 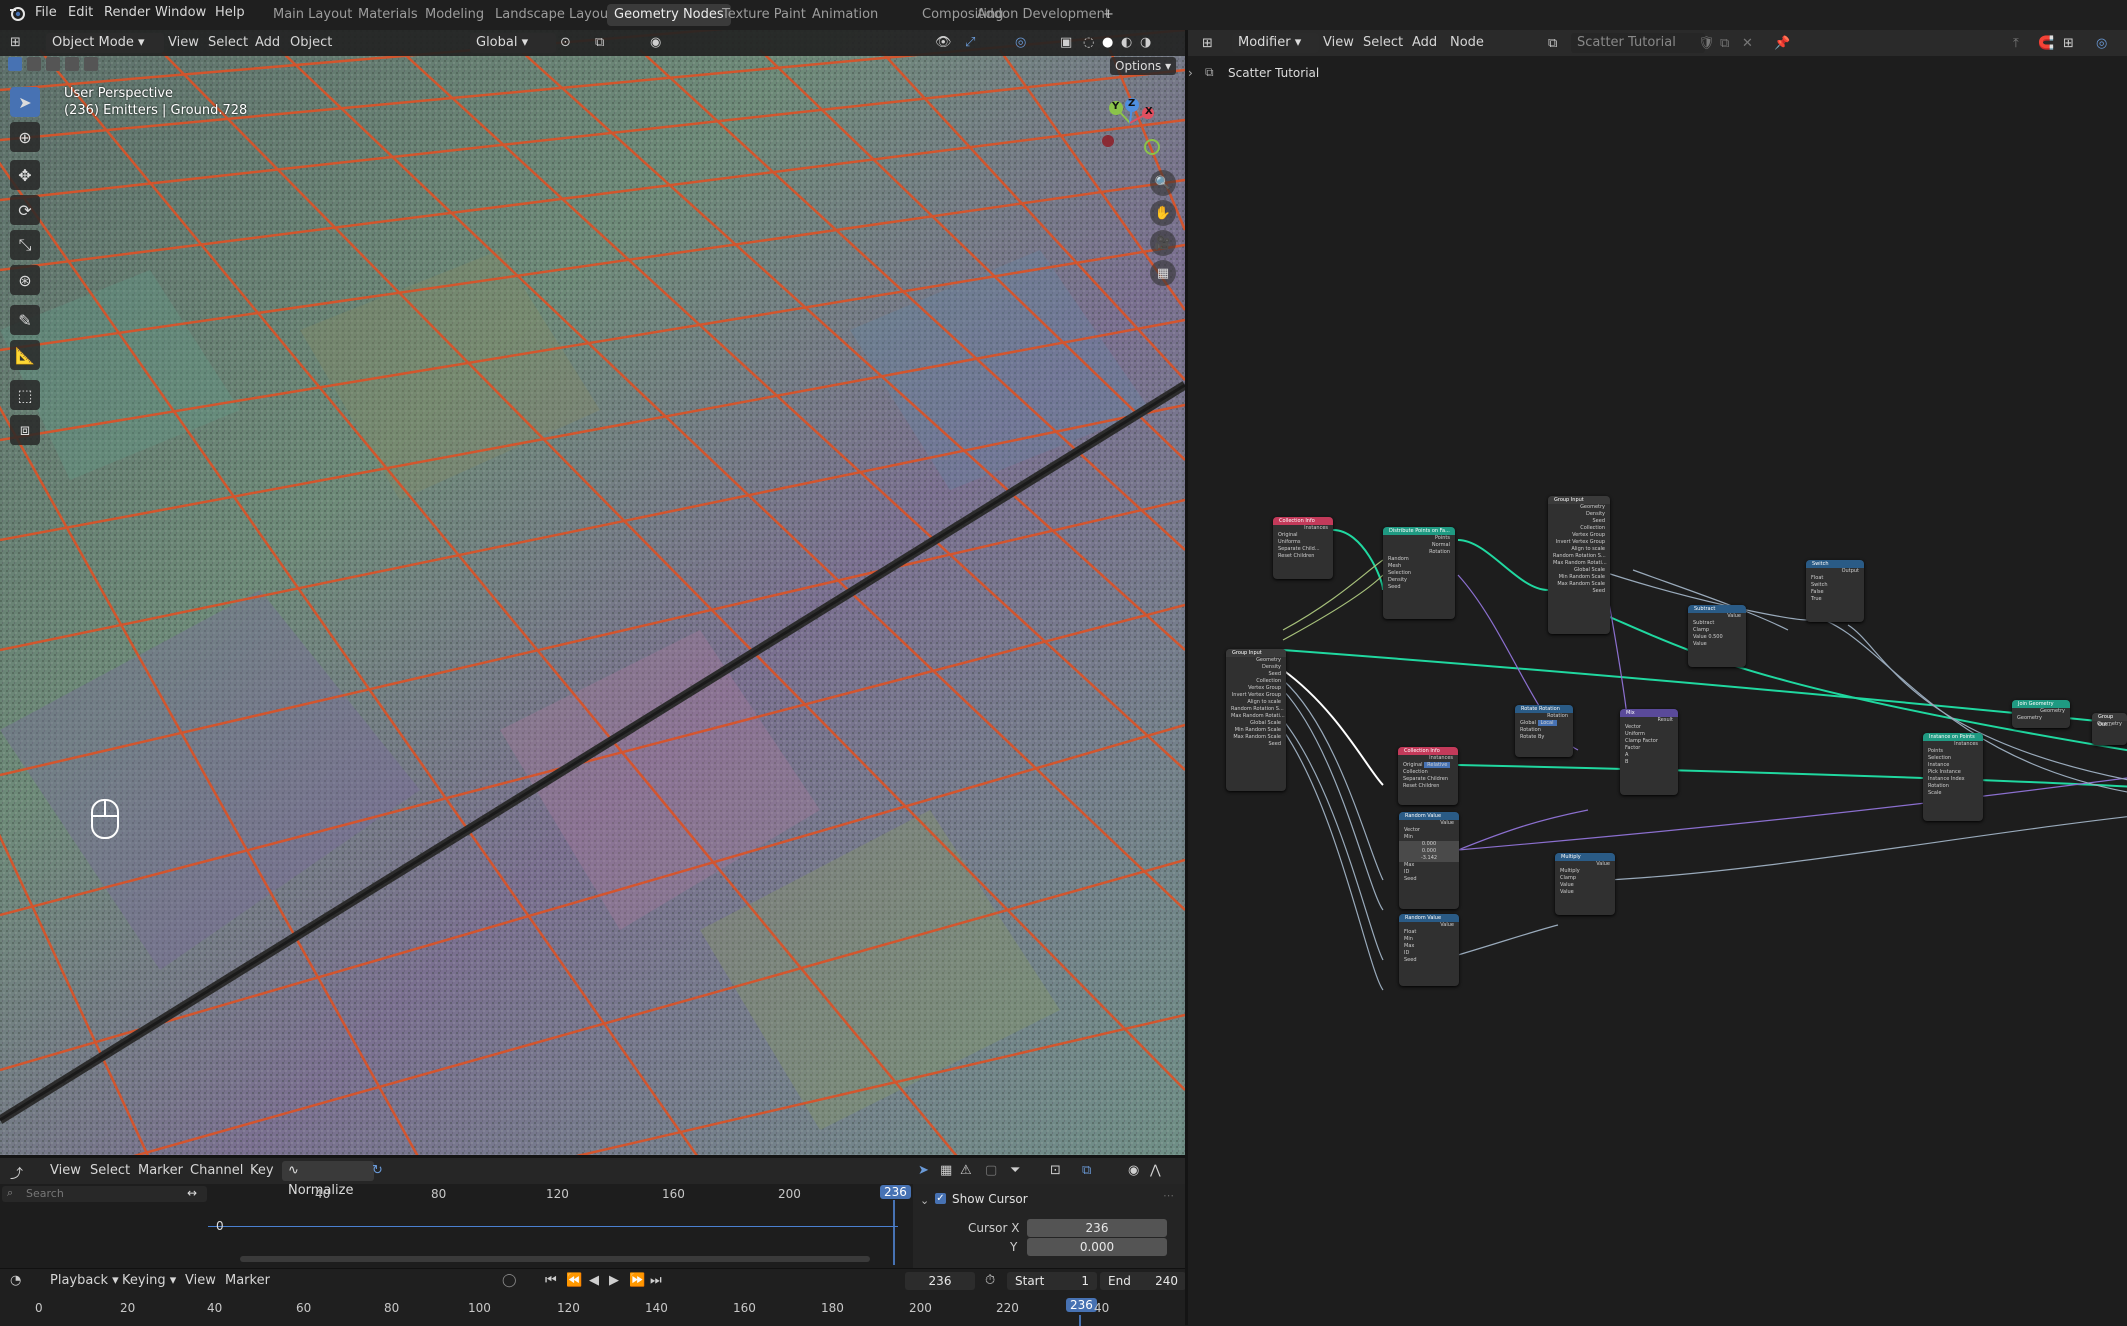 What do you see at coordinates (1107, 42) in the screenshot?
I see `shading-solid-icon: ●` at bounding box center [1107, 42].